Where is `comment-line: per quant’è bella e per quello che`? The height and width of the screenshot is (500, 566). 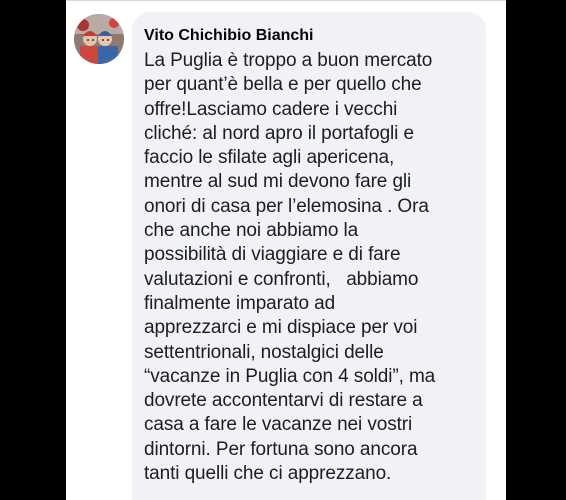 comment-line: per quant’è bella e per quello che is located at coordinates (283, 85).